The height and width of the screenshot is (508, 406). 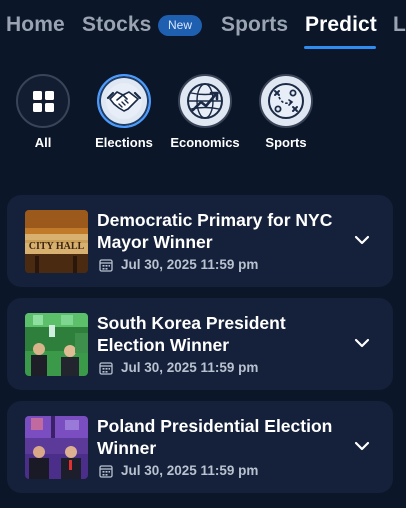 I want to click on market-title: Democratic Primary for NYC Mayor Winner, so click(x=215, y=231).